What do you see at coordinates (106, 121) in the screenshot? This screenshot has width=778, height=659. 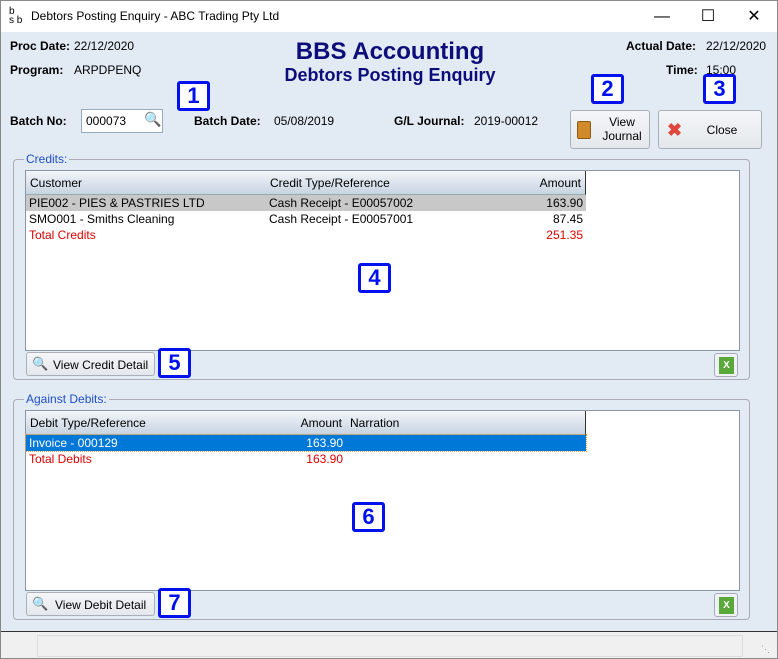 I see `batch-no-value: 000073` at bounding box center [106, 121].